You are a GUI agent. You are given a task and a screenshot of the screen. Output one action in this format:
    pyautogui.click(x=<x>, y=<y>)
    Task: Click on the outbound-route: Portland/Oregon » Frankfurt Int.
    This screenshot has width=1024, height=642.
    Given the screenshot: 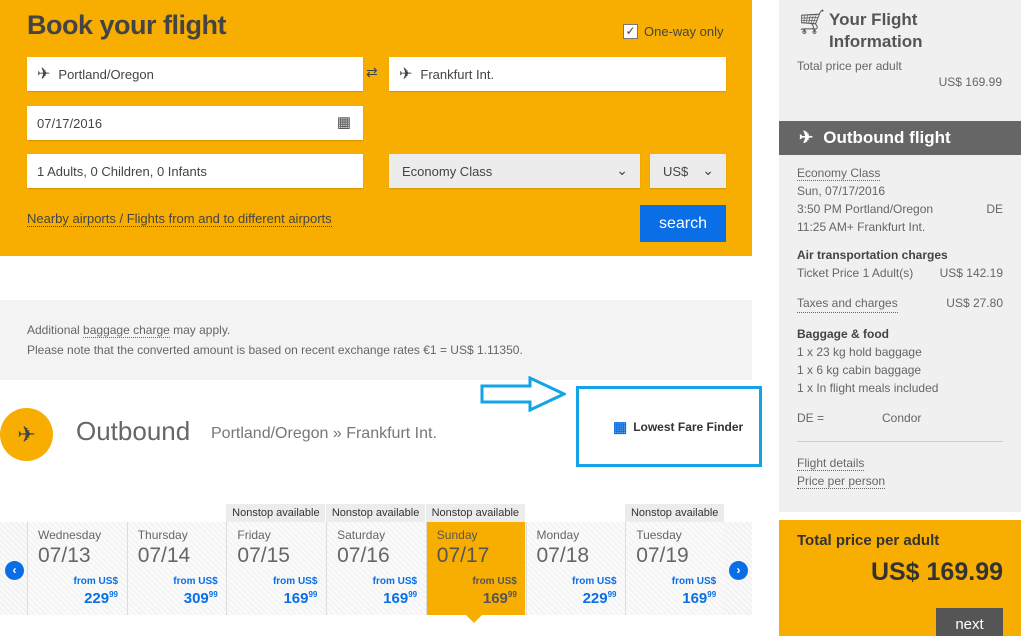 What is the action you would take?
    pyautogui.click(x=324, y=433)
    